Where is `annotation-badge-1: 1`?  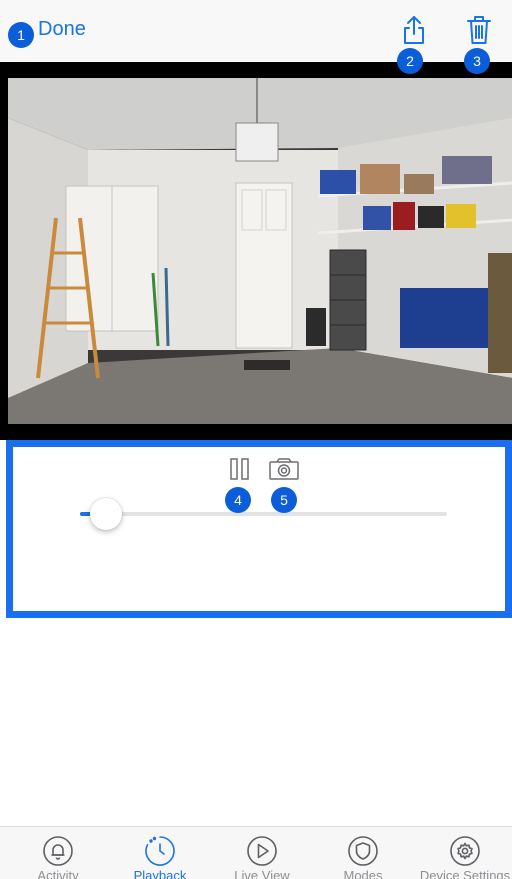
annotation-badge-1: 1 is located at coordinates (21, 35).